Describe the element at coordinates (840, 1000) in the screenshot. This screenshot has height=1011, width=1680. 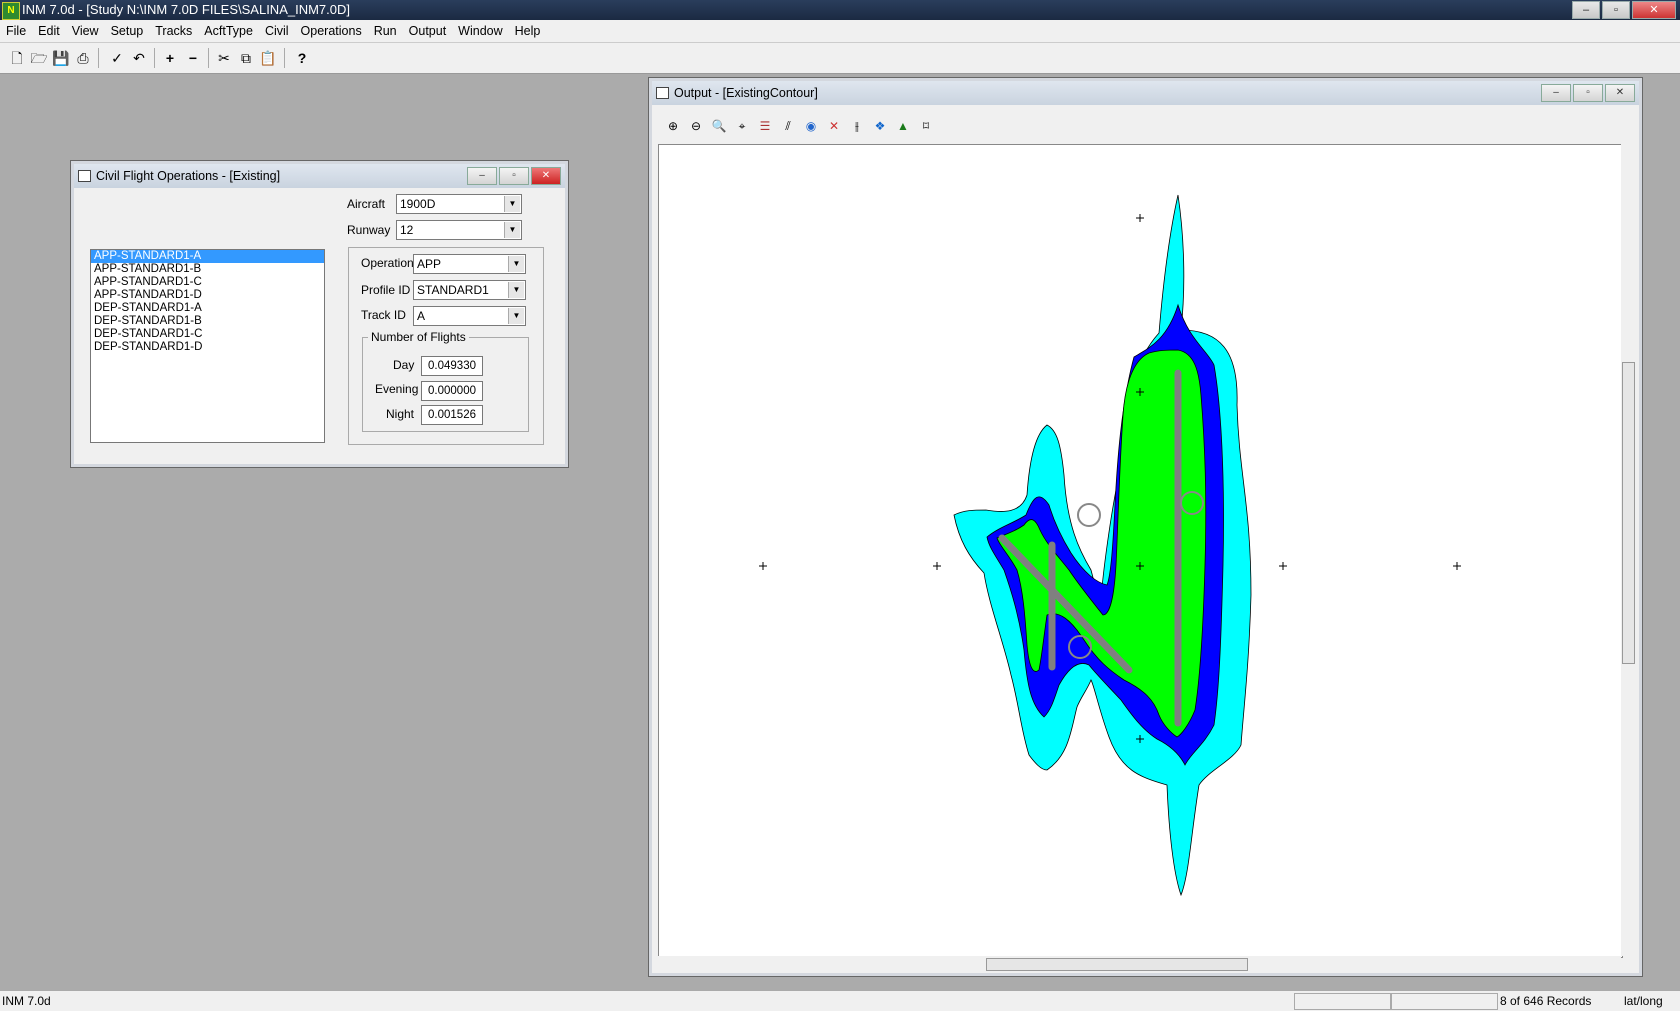
I see `status-bar: INM 7.0d 8 of 646 Records lat/long` at that location.